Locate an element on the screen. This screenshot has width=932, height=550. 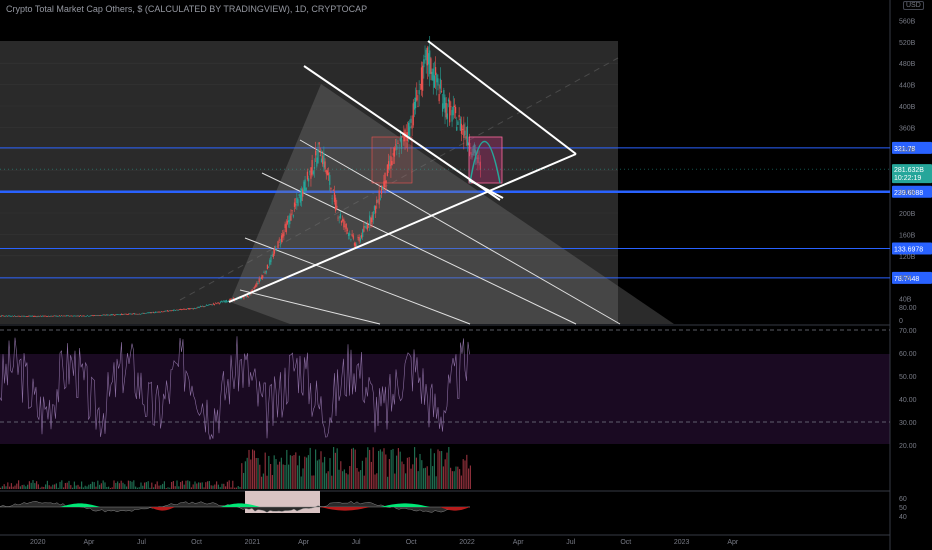
countdown-label: 10:22:19 is located at coordinates (907, 178).